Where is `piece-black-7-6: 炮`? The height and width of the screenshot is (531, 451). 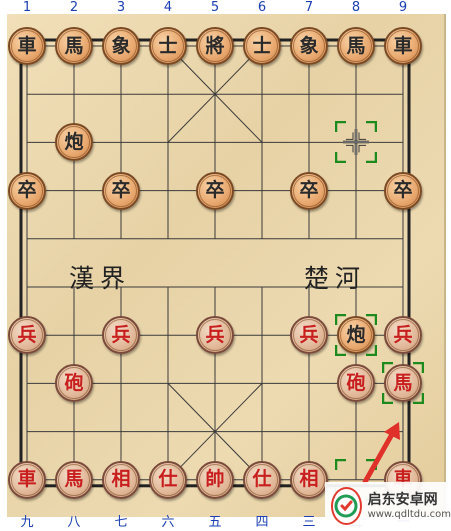
piece-black-7-6: 炮 is located at coordinates (356, 335).